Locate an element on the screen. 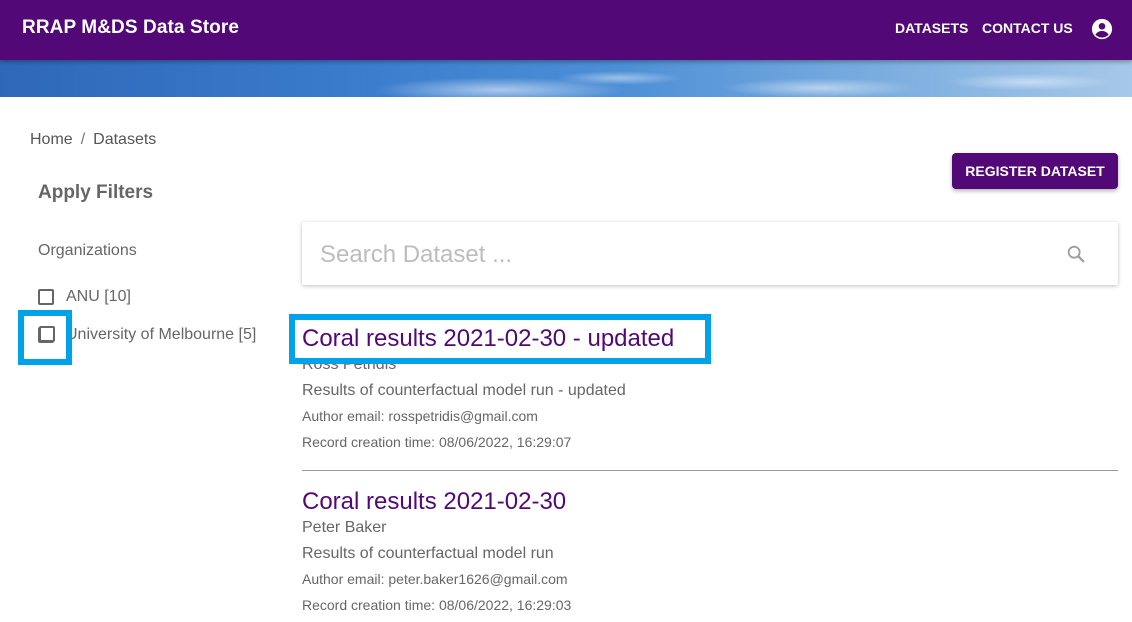 This screenshot has height=622, width=1132. dataset-title: Coral results 2021-02-30 is located at coordinates (710, 502).